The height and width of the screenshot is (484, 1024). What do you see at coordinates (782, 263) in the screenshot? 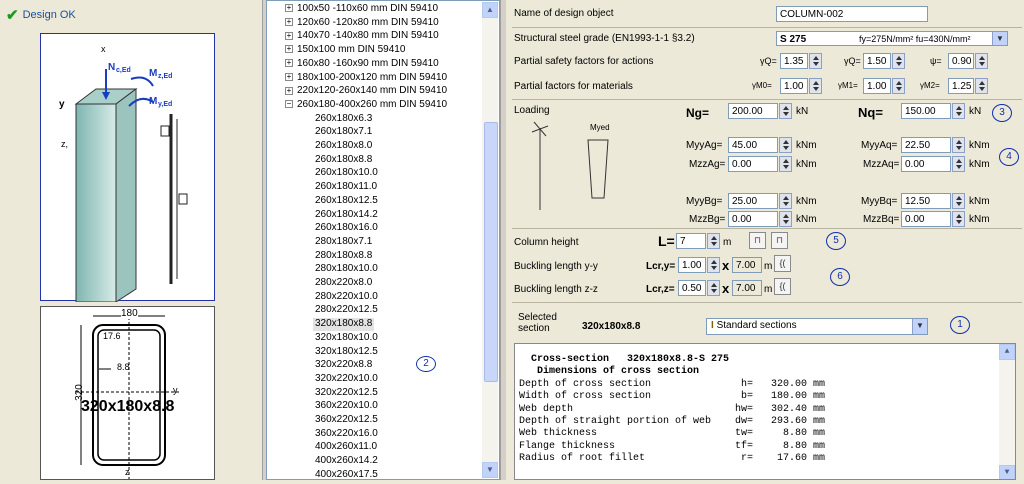
I see `buckling-mode-y-icon: {(` at bounding box center [782, 263].